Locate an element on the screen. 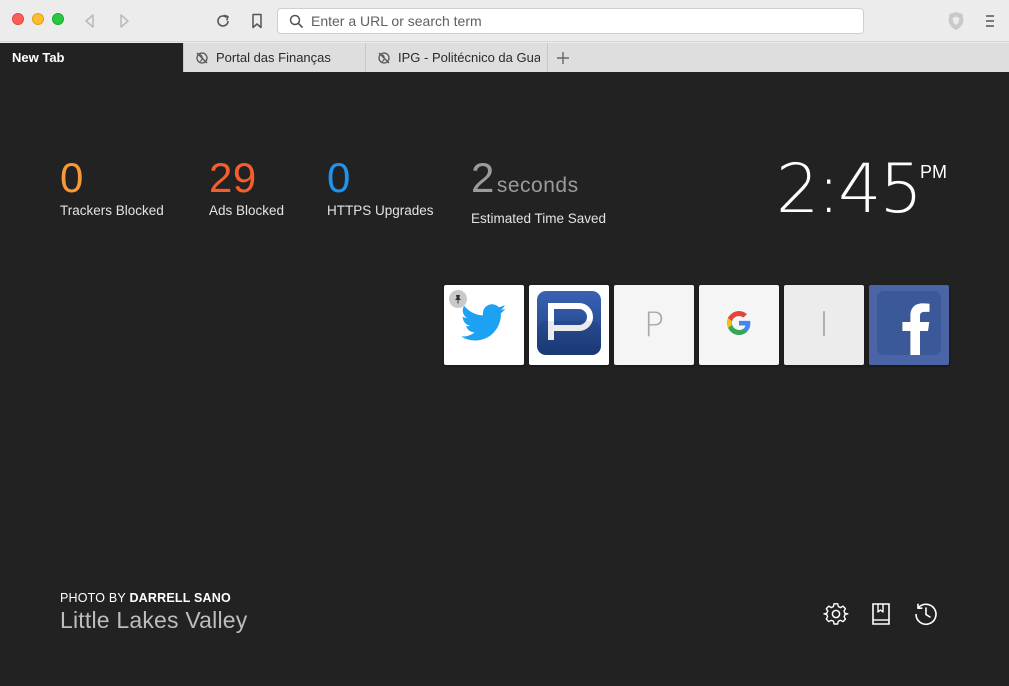 This screenshot has width=1009, height=686. bookmarks-book-icon is located at coordinates (881, 614).